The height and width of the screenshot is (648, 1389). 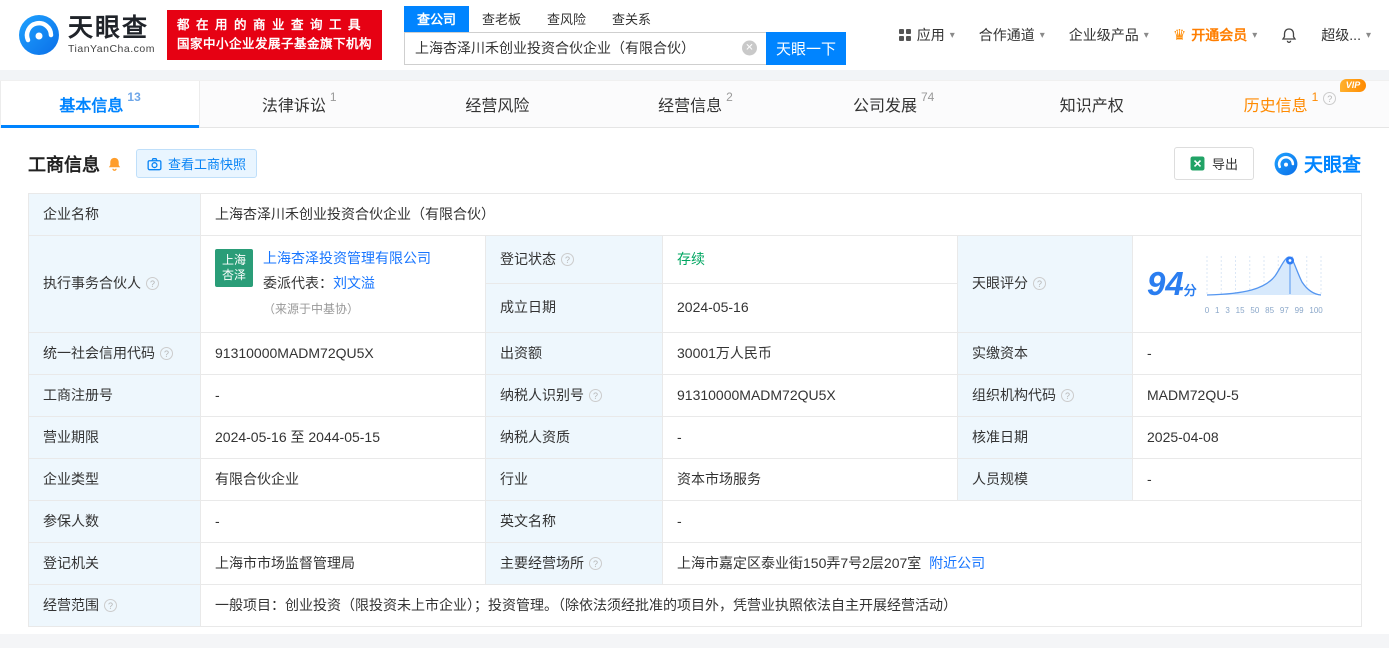 I want to click on rep-name-link: 刘文溢, so click(x=354, y=283).